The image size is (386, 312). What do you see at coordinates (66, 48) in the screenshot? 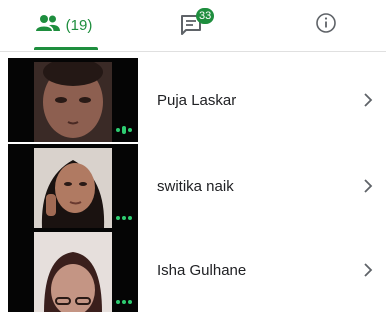
I see `active-tab-indicator` at bounding box center [66, 48].